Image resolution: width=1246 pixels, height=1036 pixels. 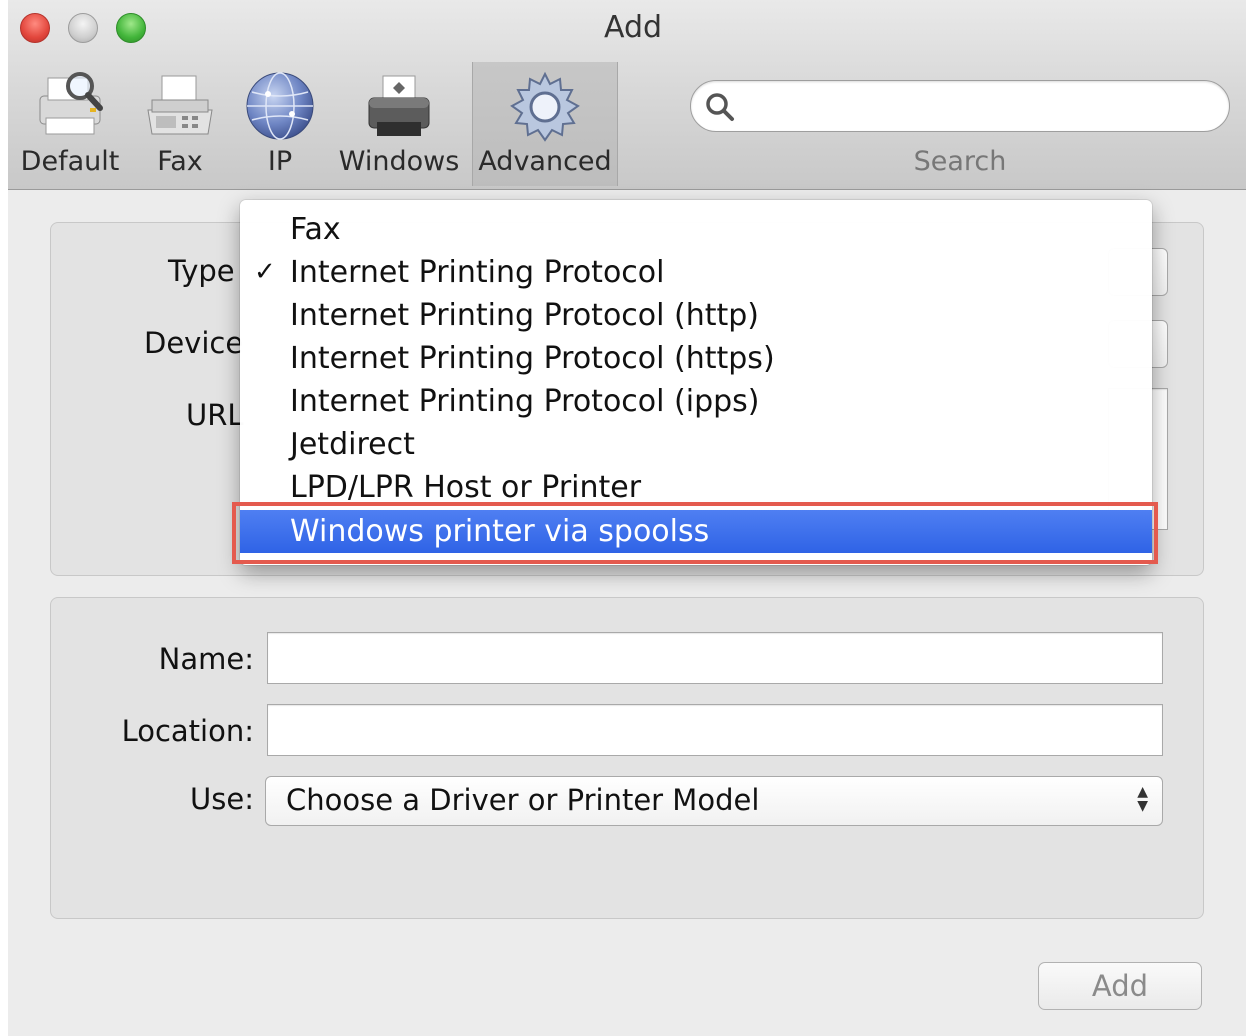 I want to click on search-label: Search, so click(x=960, y=161).